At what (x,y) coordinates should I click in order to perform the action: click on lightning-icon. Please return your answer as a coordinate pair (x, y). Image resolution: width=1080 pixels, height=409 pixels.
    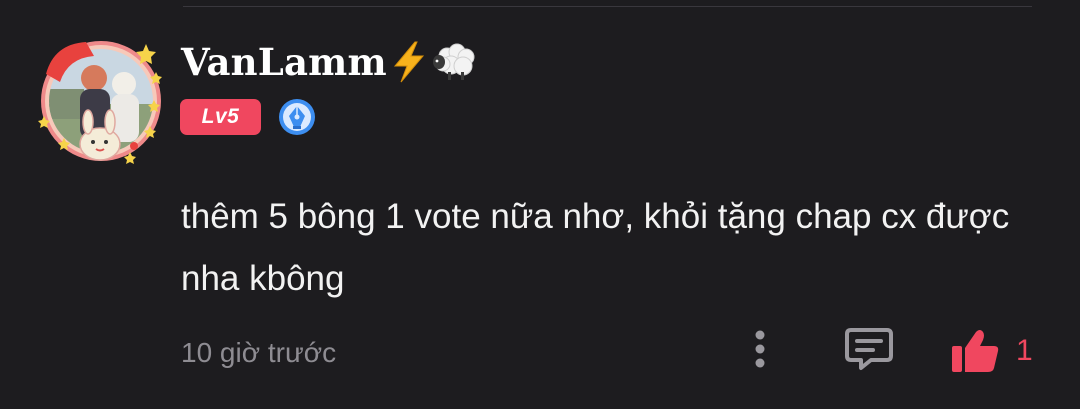
    Looking at the image, I should click on (409, 62).